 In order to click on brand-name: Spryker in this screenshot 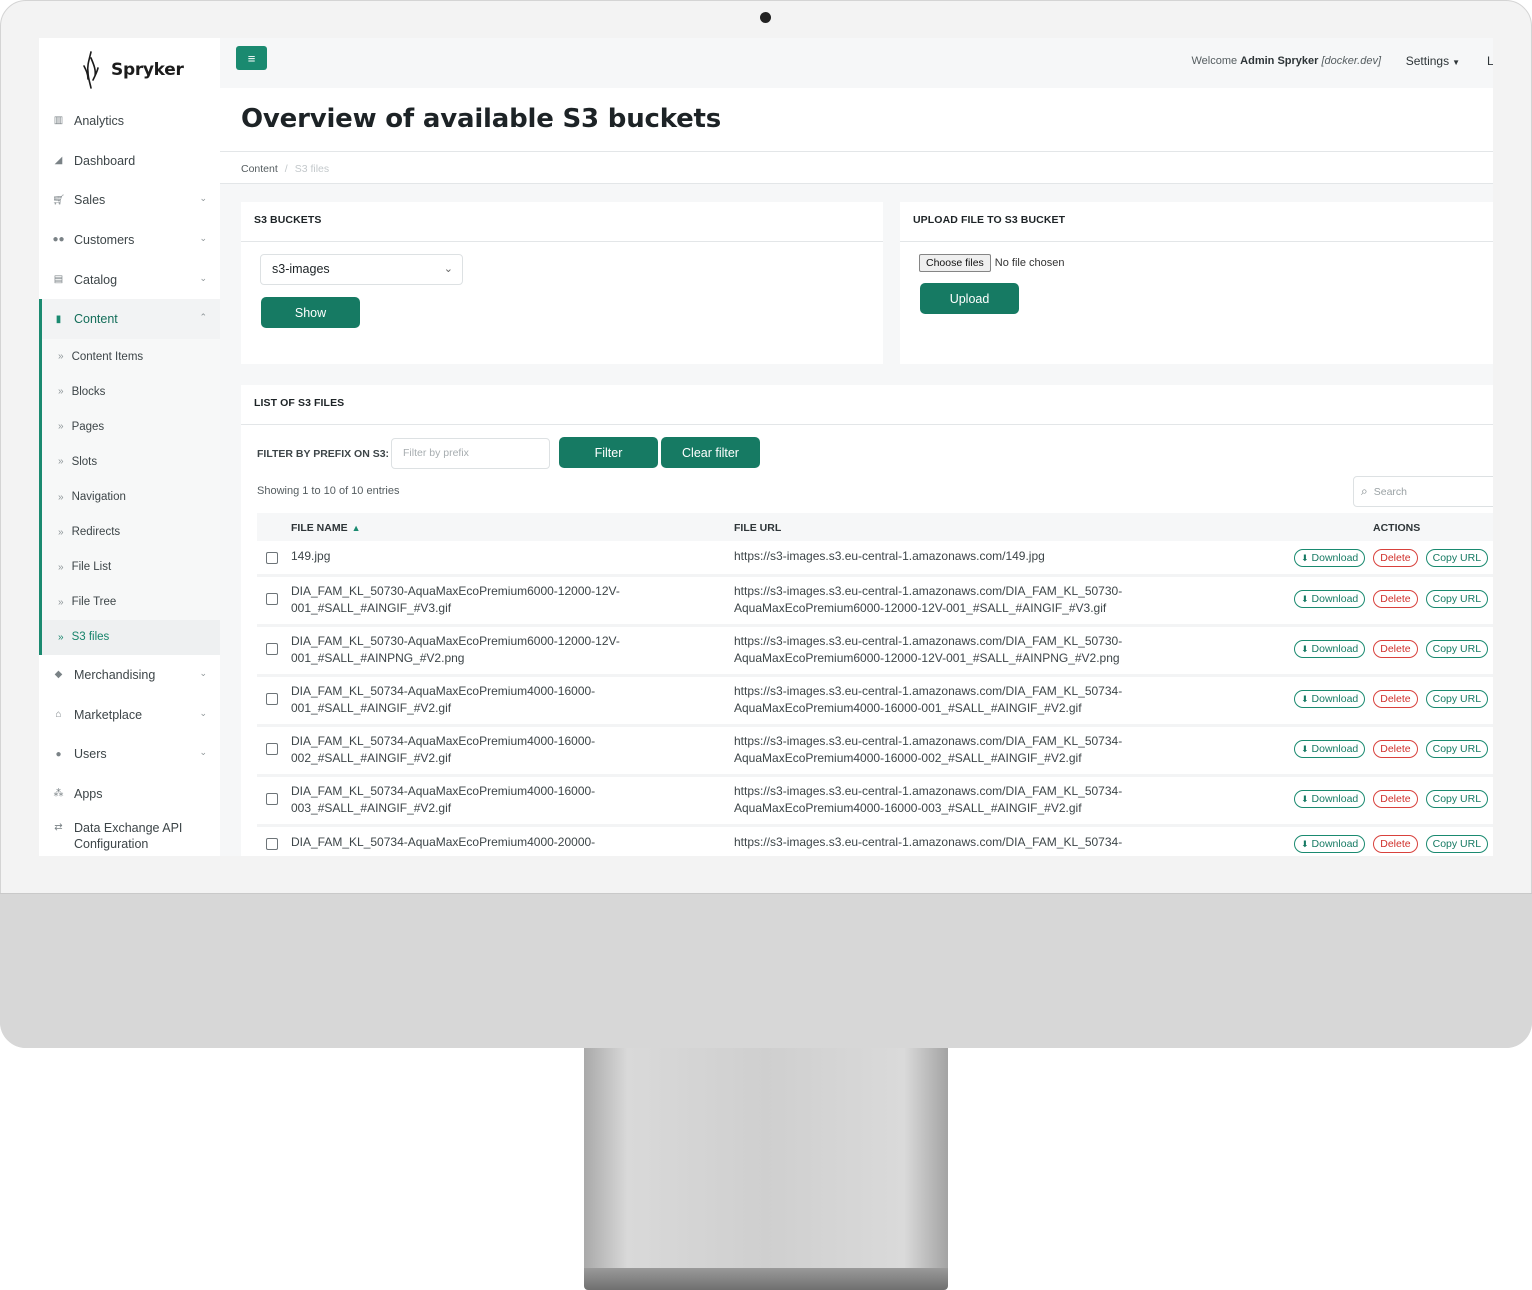, I will do `click(147, 70)`.